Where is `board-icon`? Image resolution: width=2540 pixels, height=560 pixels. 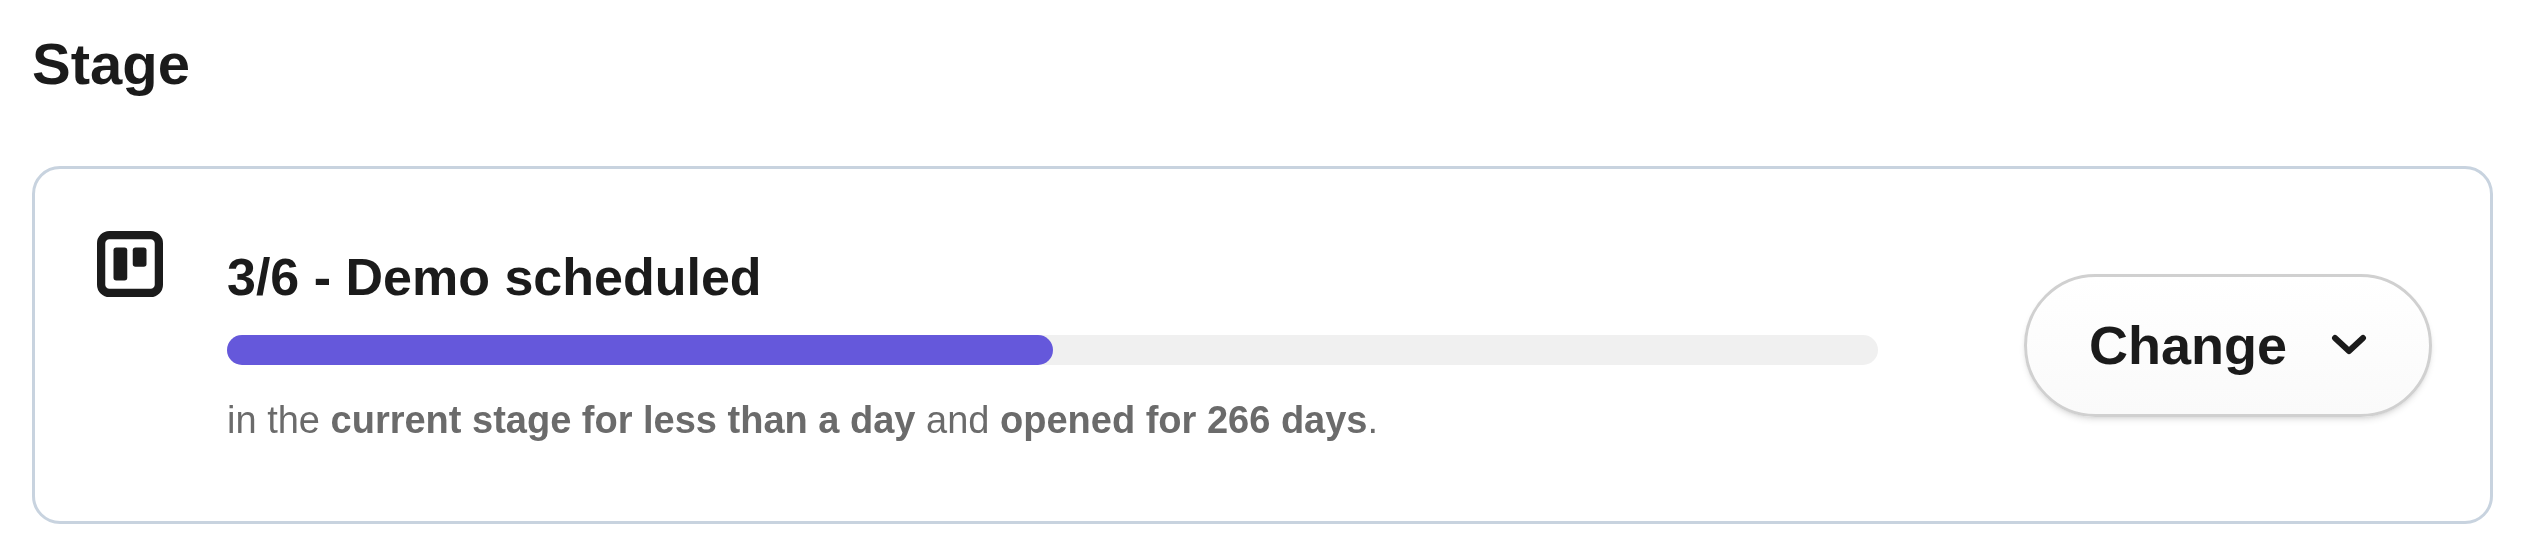 board-icon is located at coordinates (130, 264).